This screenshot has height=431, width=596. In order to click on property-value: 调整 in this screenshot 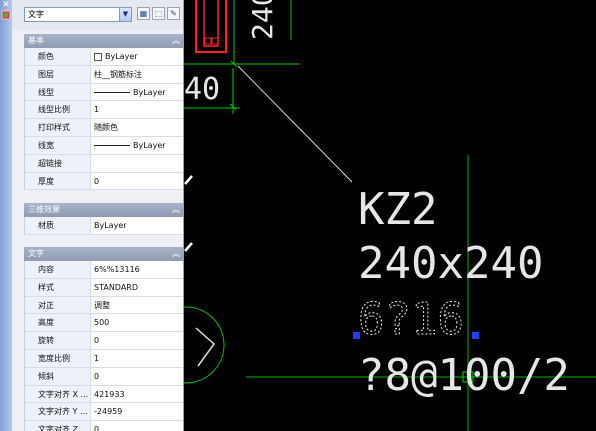, I will do `click(137, 305)`.